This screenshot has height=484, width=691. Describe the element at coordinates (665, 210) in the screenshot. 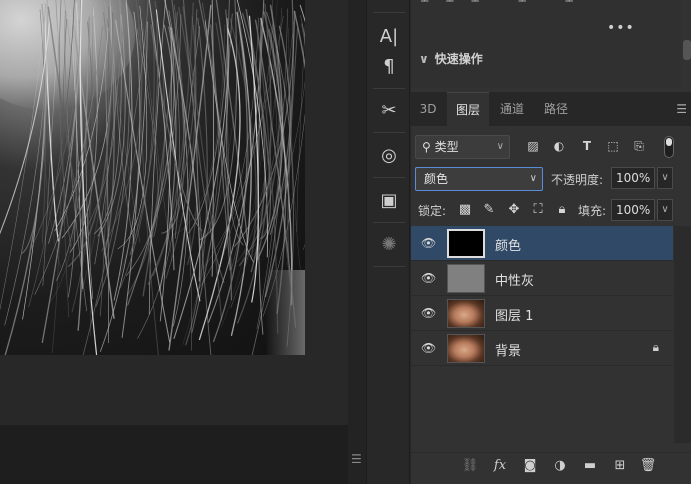

I see `fill-dropdown: ∨` at that location.